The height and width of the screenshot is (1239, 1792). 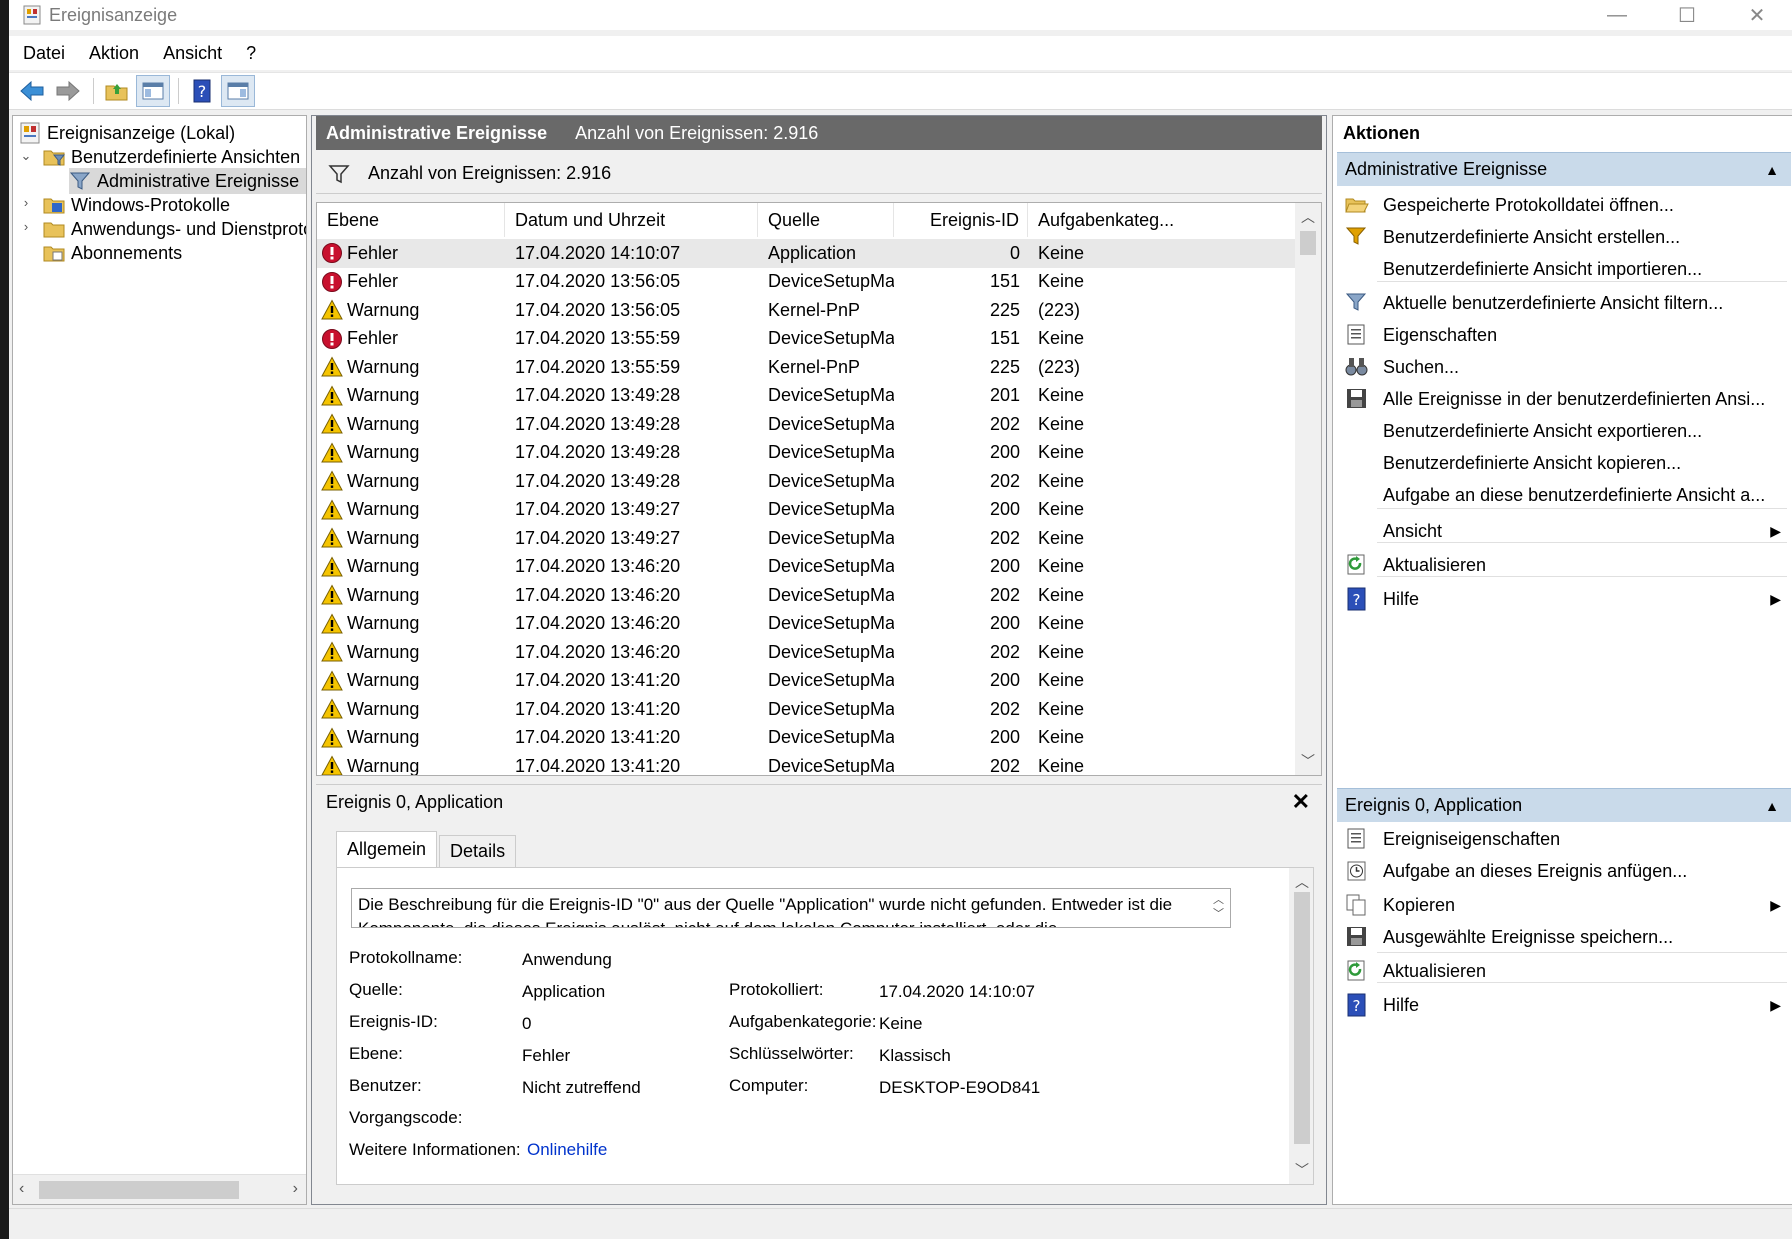 What do you see at coordinates (171, 157) in the screenshot?
I see `tree-item-custom-views: Benutzerdefinierte Ansichten` at bounding box center [171, 157].